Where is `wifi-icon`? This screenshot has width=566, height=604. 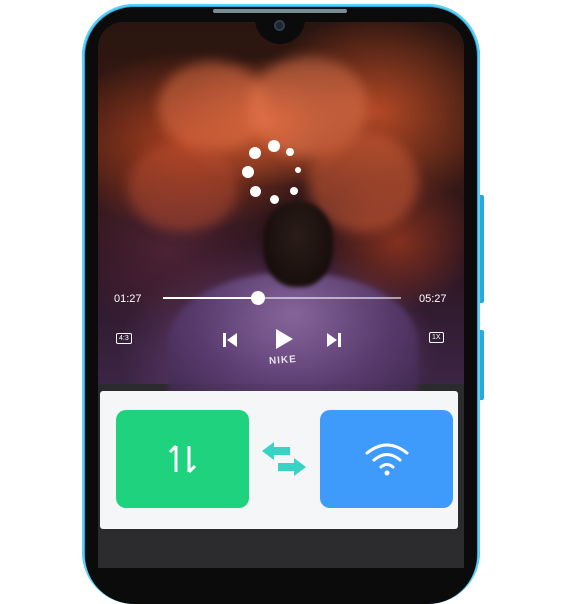
wifi-icon is located at coordinates (386, 459).